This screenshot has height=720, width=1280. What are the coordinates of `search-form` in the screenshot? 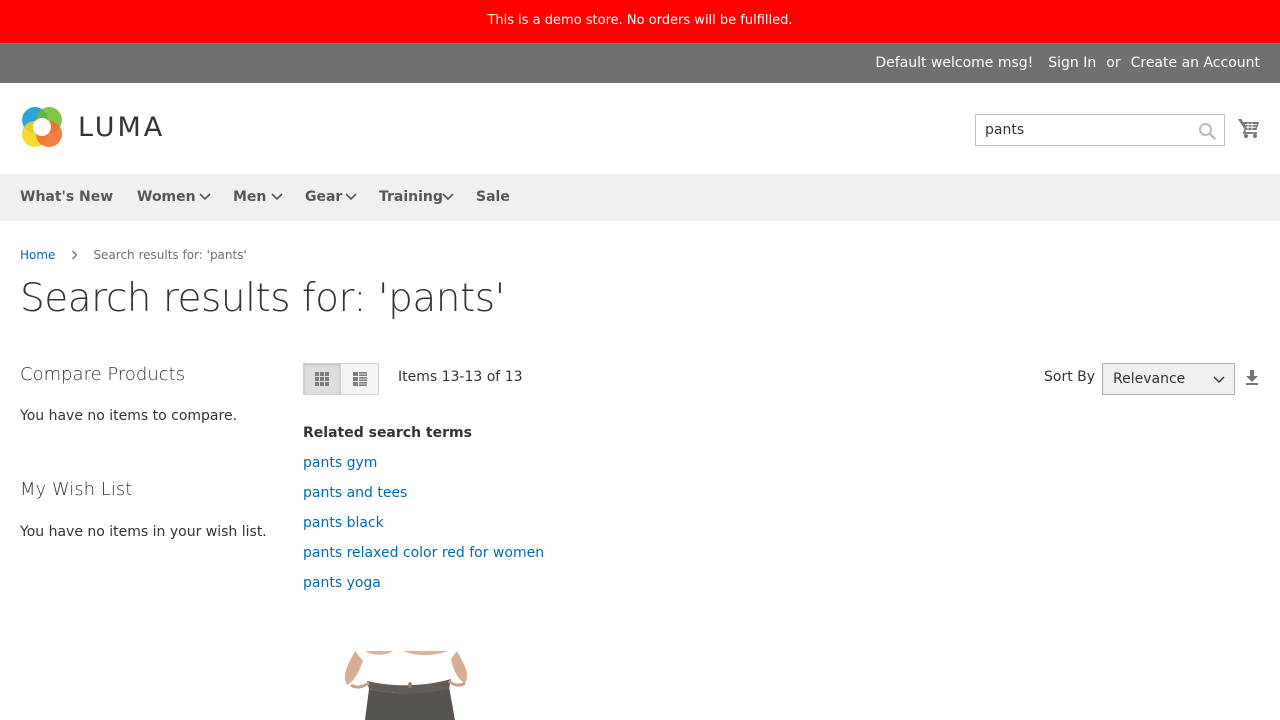 It's located at (1100, 130).